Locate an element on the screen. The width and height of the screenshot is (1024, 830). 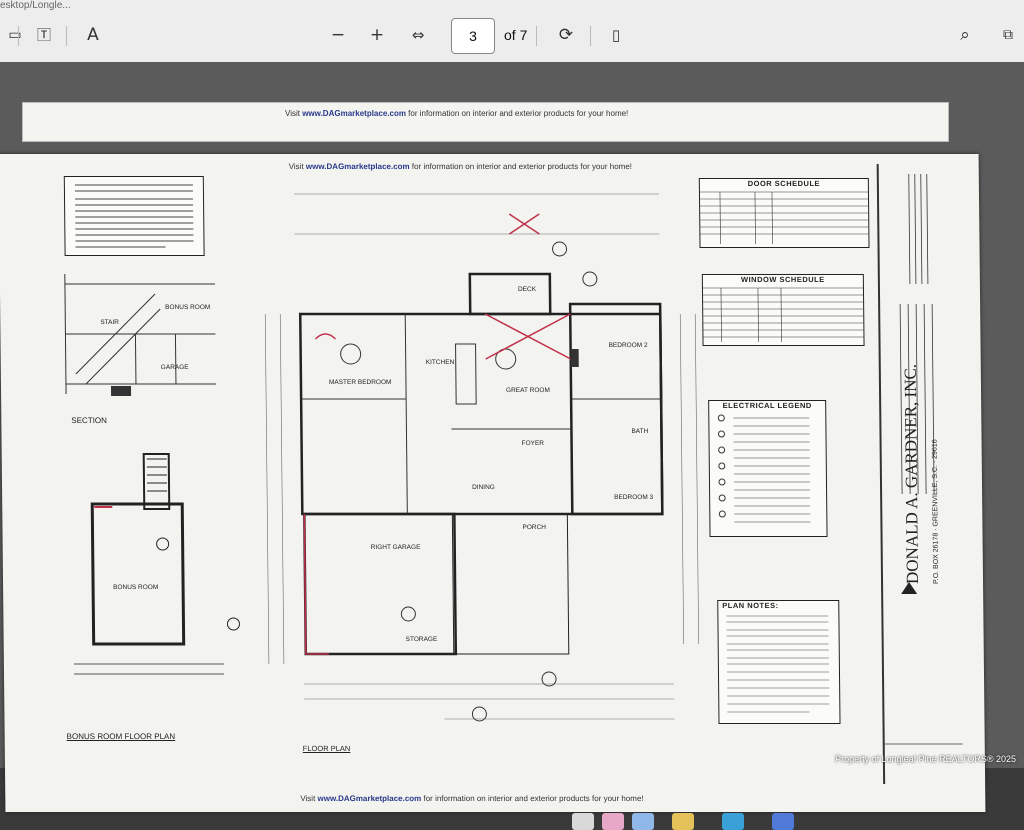
label-master-bedroom: MASTER BEDROOM is located at coordinates (360, 382).